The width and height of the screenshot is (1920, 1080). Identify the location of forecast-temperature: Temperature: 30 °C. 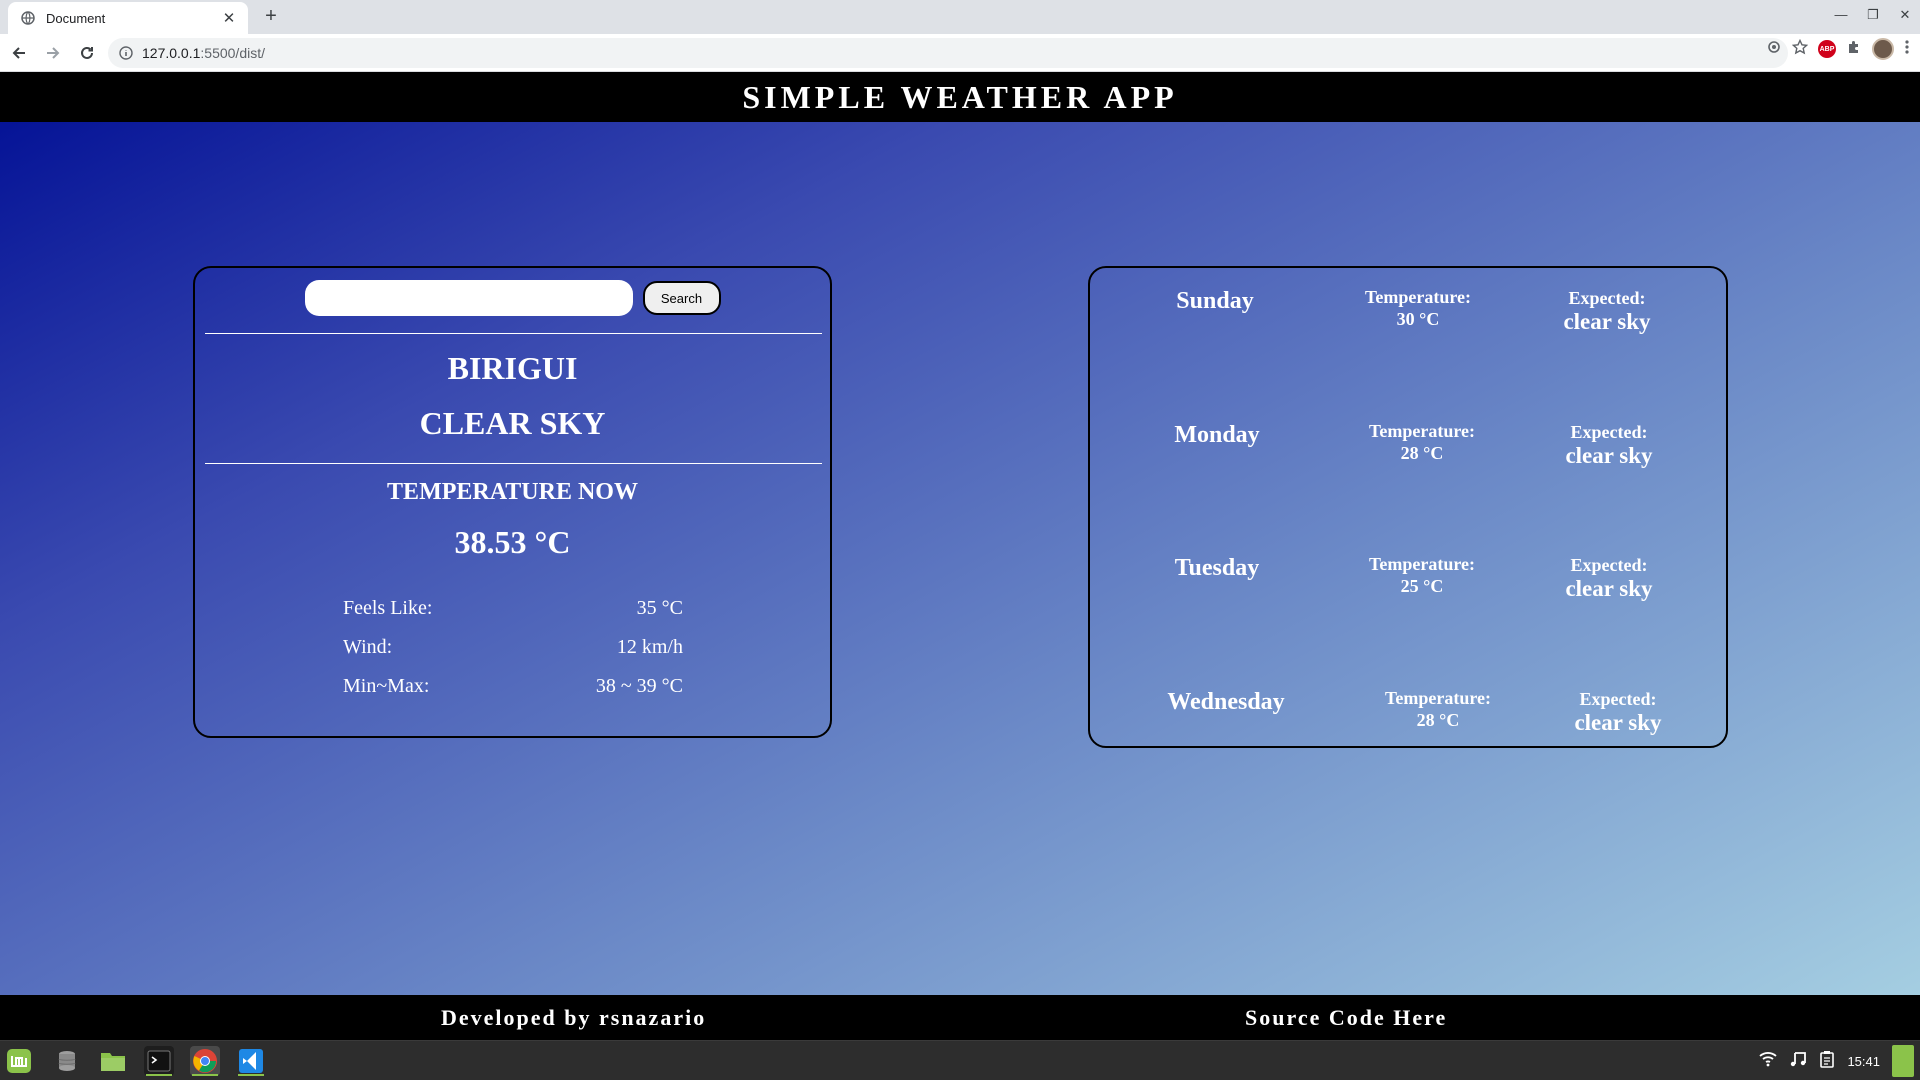
(1418, 308).